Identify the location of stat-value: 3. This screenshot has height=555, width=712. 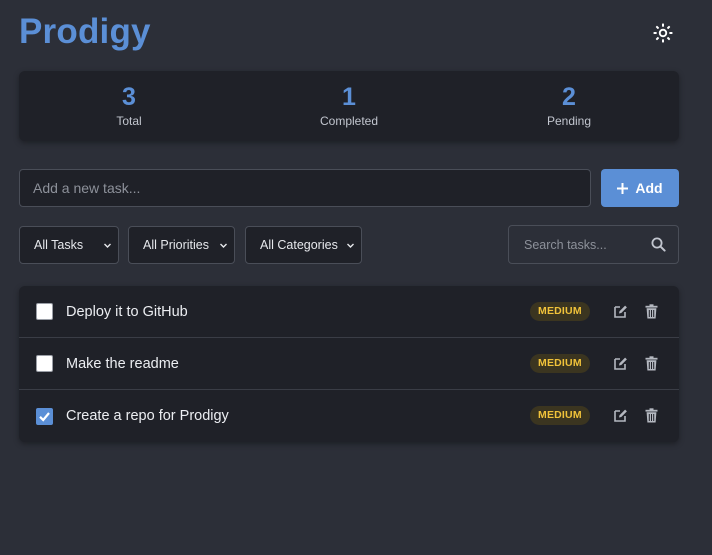
(129, 97).